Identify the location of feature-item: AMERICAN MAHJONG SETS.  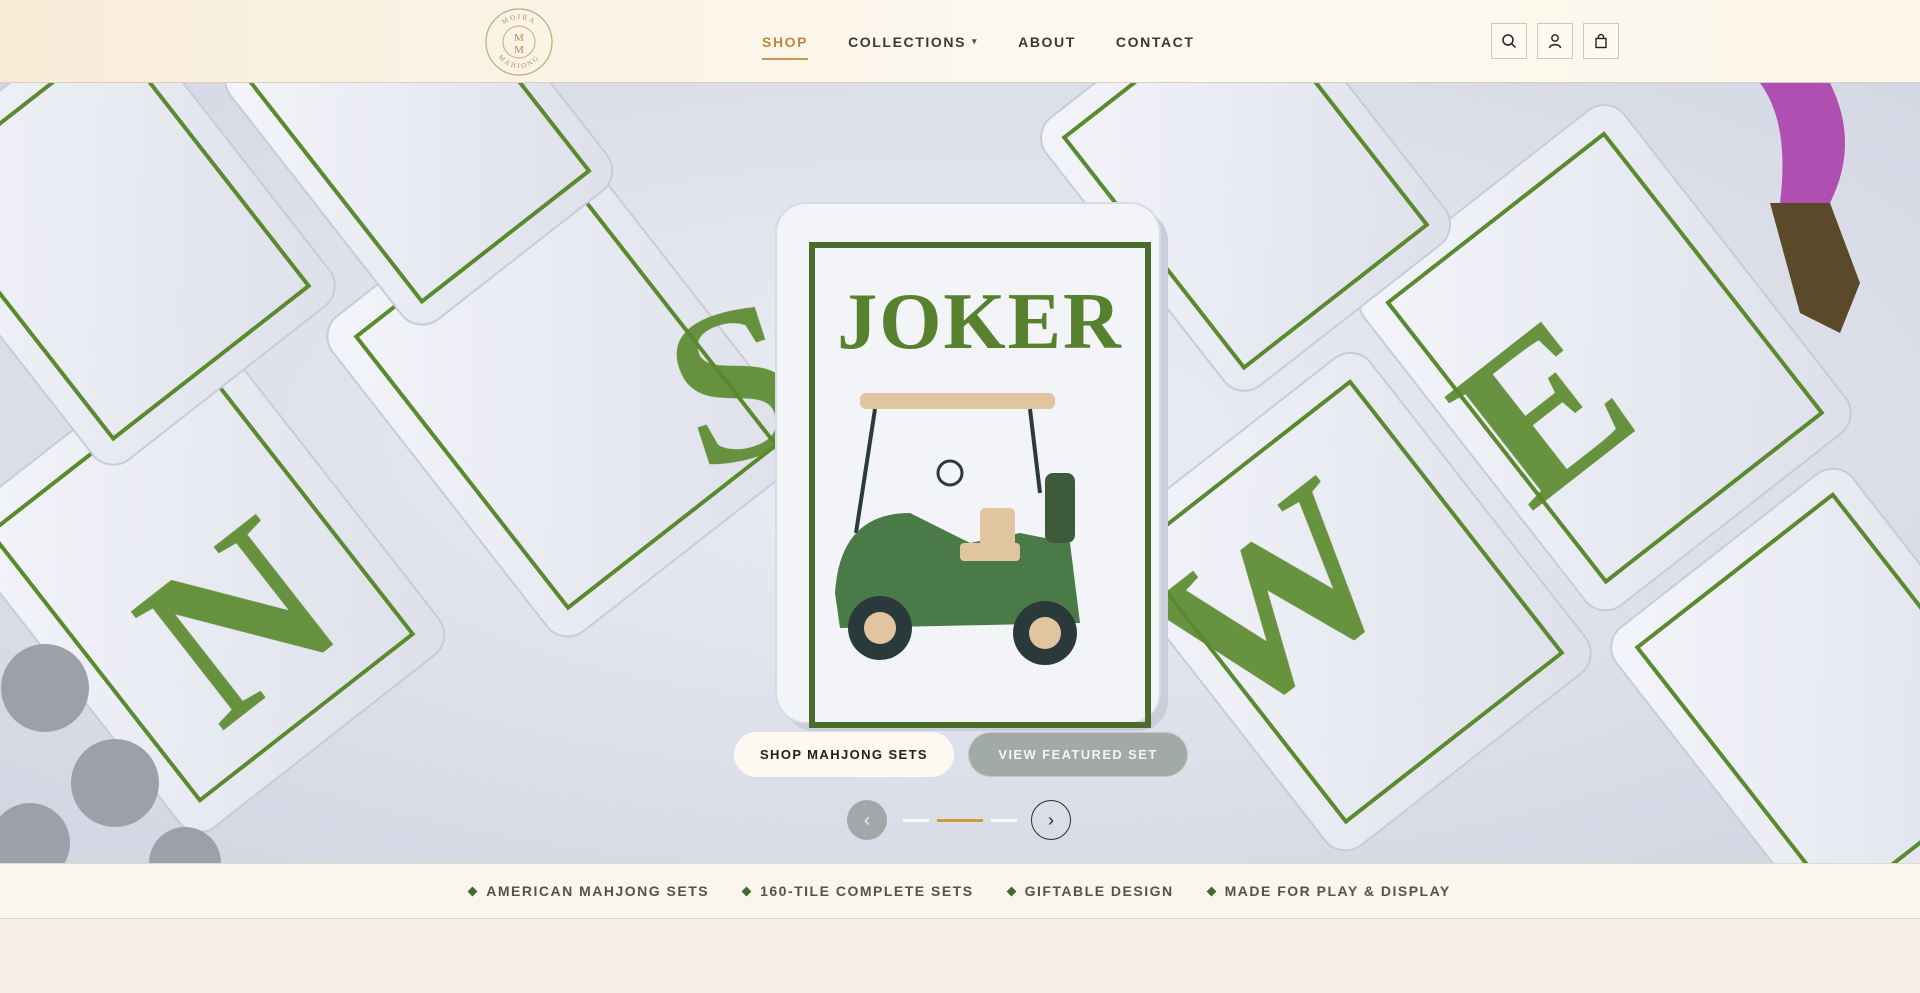
(588, 891).